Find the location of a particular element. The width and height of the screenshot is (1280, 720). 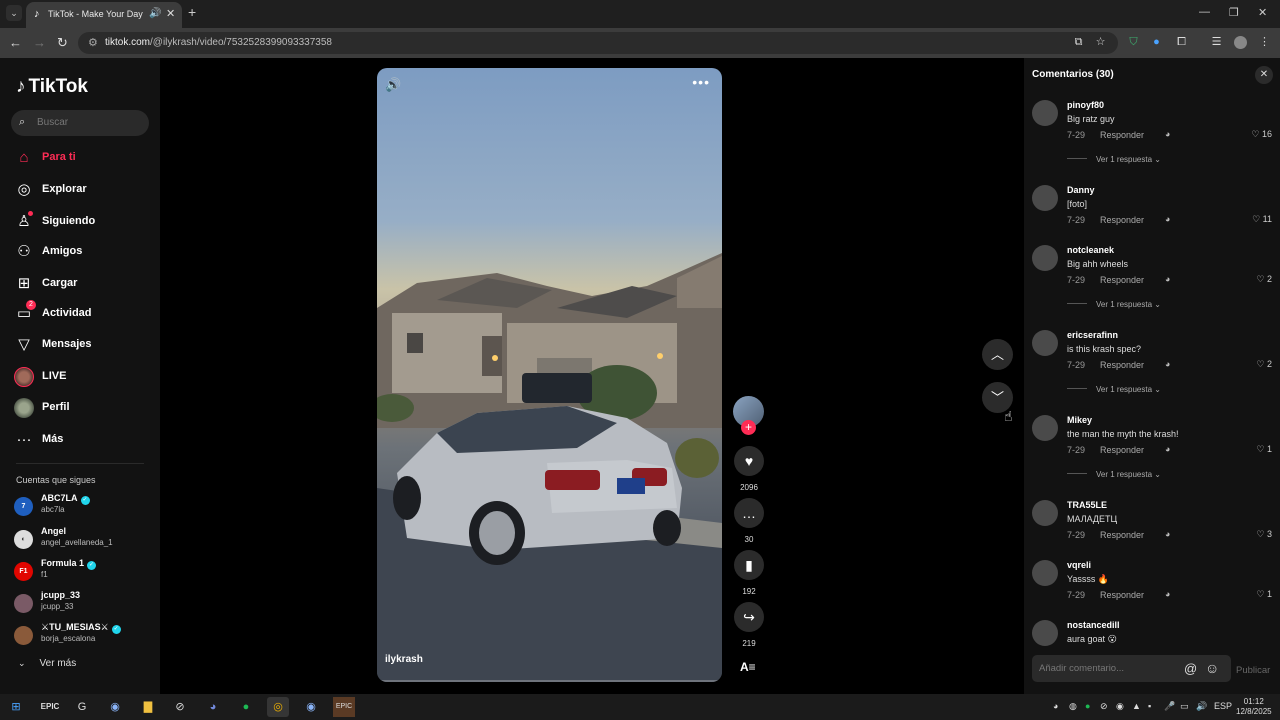

obs-taskbar-icon: ⊘ is located at coordinates (180, 707).